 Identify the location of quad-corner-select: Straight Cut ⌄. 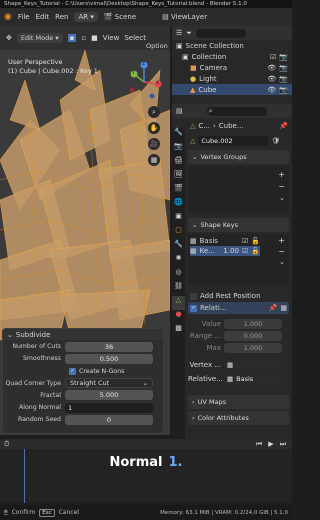
(109, 383).